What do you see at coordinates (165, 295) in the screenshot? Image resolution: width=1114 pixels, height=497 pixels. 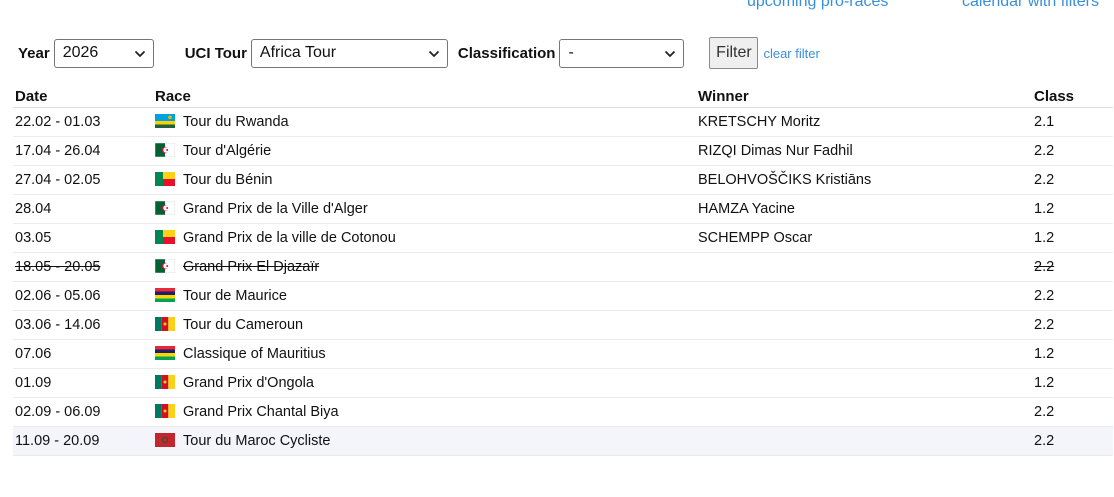 I see `mauritius-flag-icon` at bounding box center [165, 295].